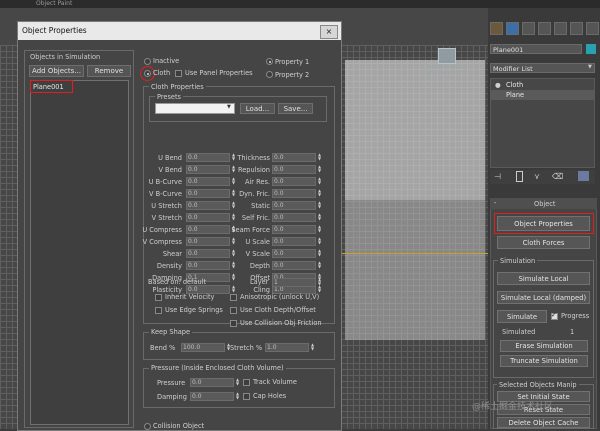  What do you see at coordinates (109, 71) in the screenshot?
I see `remove-button: Remove` at bounding box center [109, 71].